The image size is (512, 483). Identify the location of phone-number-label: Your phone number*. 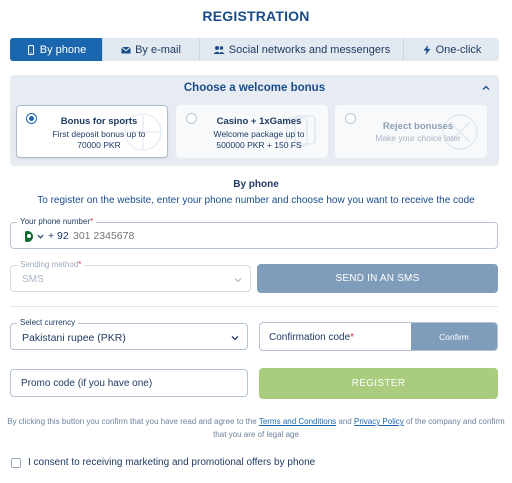
(57, 221).